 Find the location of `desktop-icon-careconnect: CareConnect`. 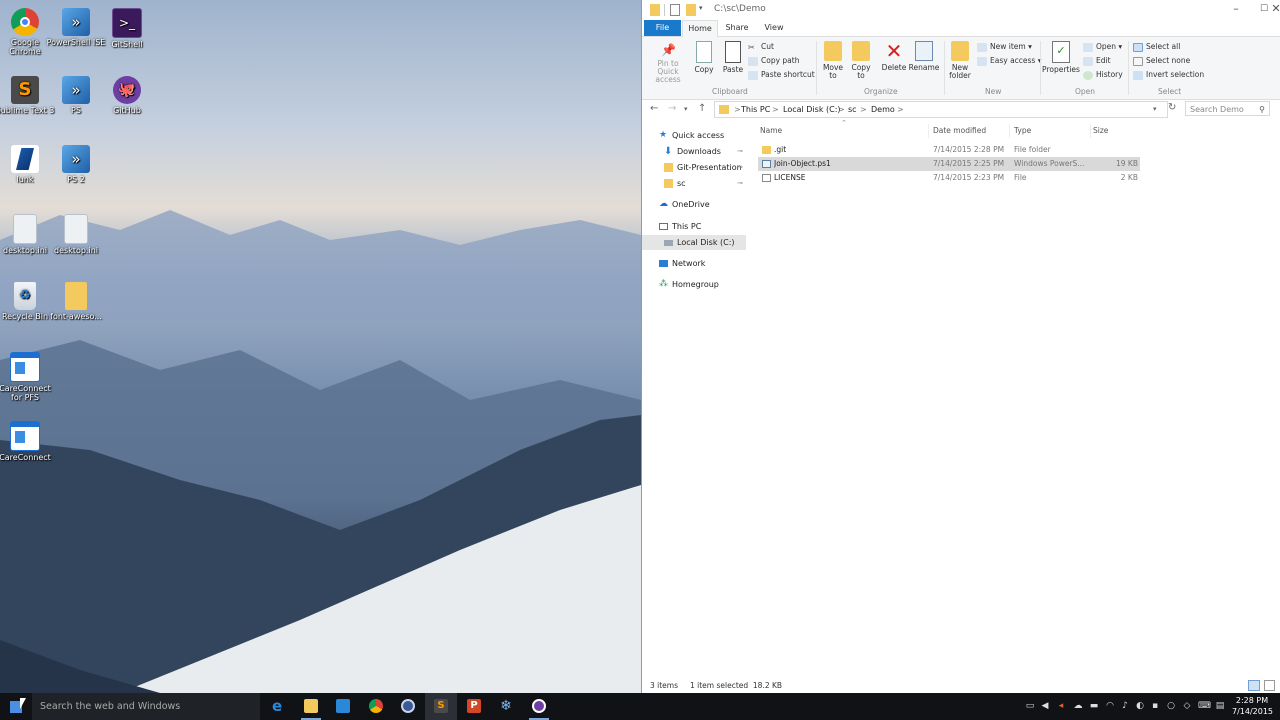

desktop-icon-careconnect: CareConnect is located at coordinates (27, 441).